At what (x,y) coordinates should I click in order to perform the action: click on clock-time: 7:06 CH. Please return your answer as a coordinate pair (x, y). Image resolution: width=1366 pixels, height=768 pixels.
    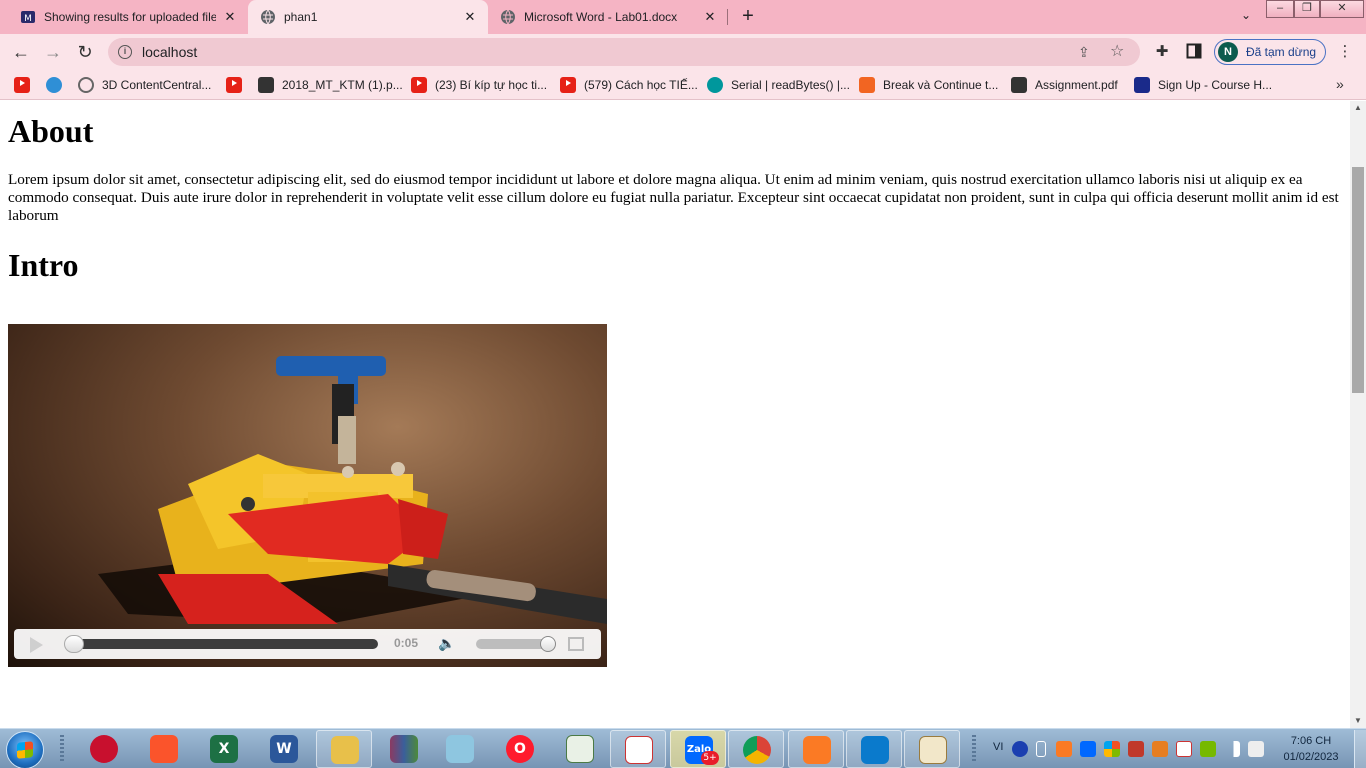
    Looking at the image, I should click on (1311, 741).